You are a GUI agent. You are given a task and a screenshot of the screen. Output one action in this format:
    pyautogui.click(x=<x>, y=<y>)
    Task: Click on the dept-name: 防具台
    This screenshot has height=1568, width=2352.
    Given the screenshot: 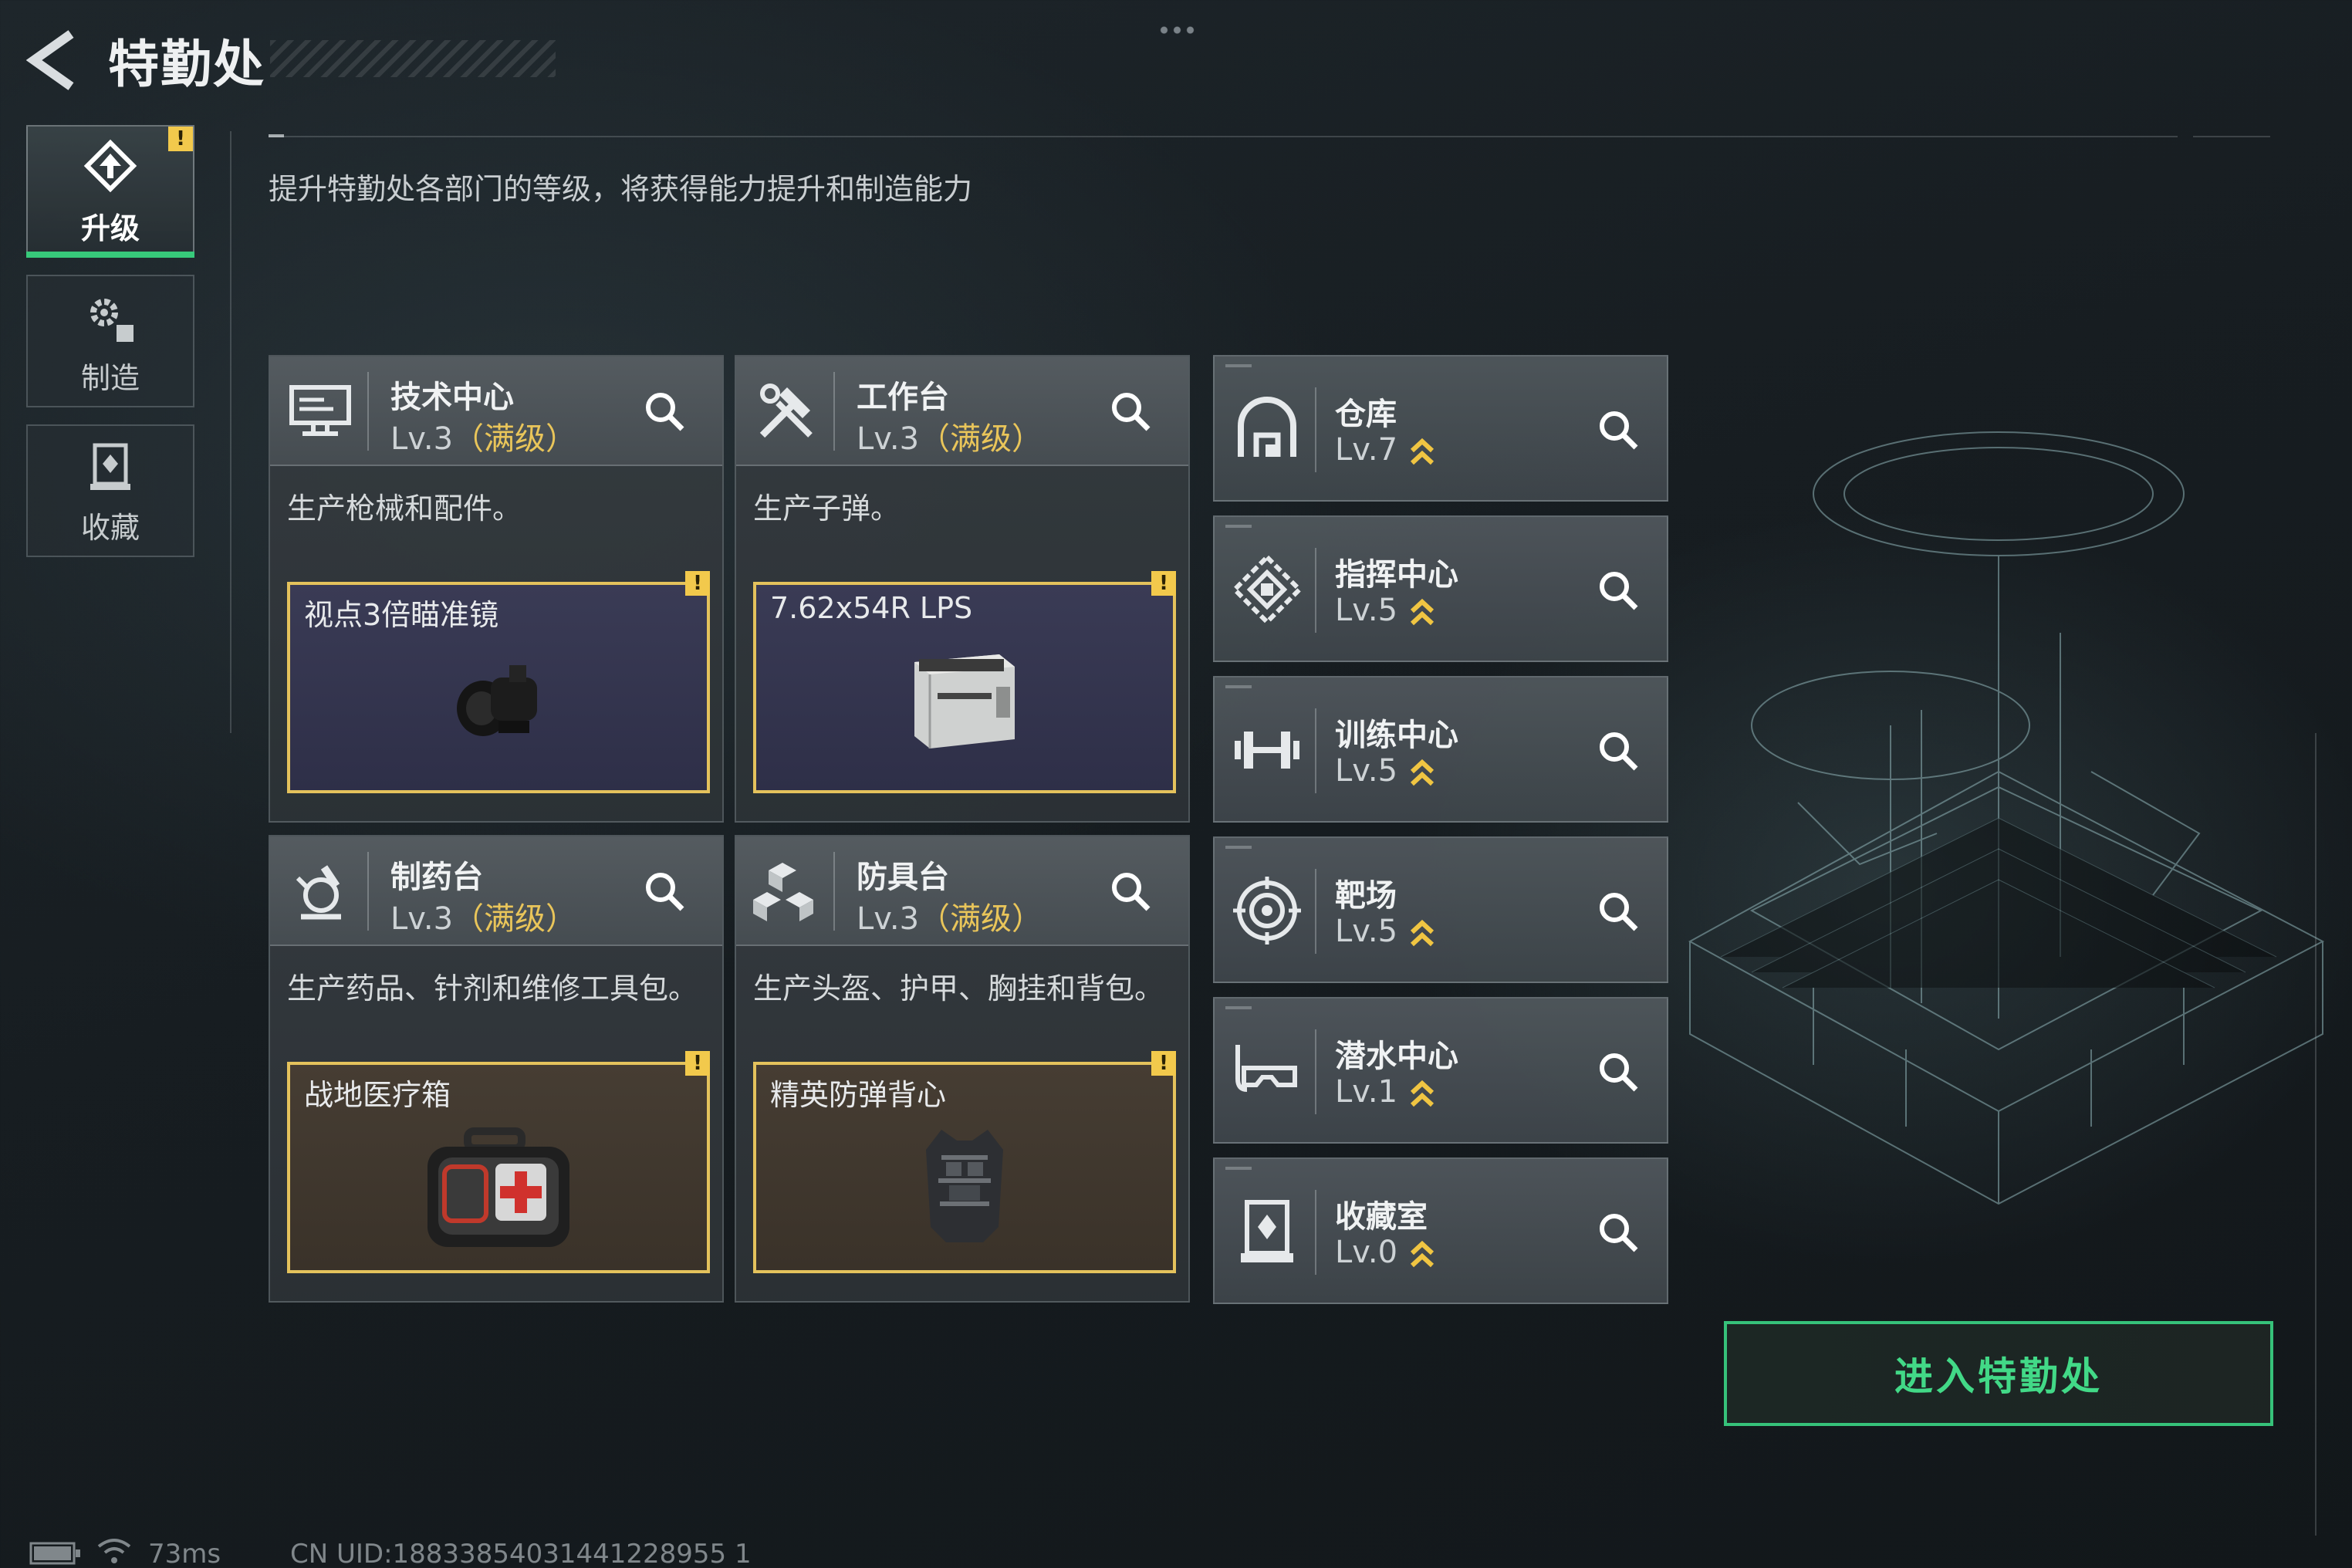 What is the action you would take?
    pyautogui.click(x=903, y=877)
    